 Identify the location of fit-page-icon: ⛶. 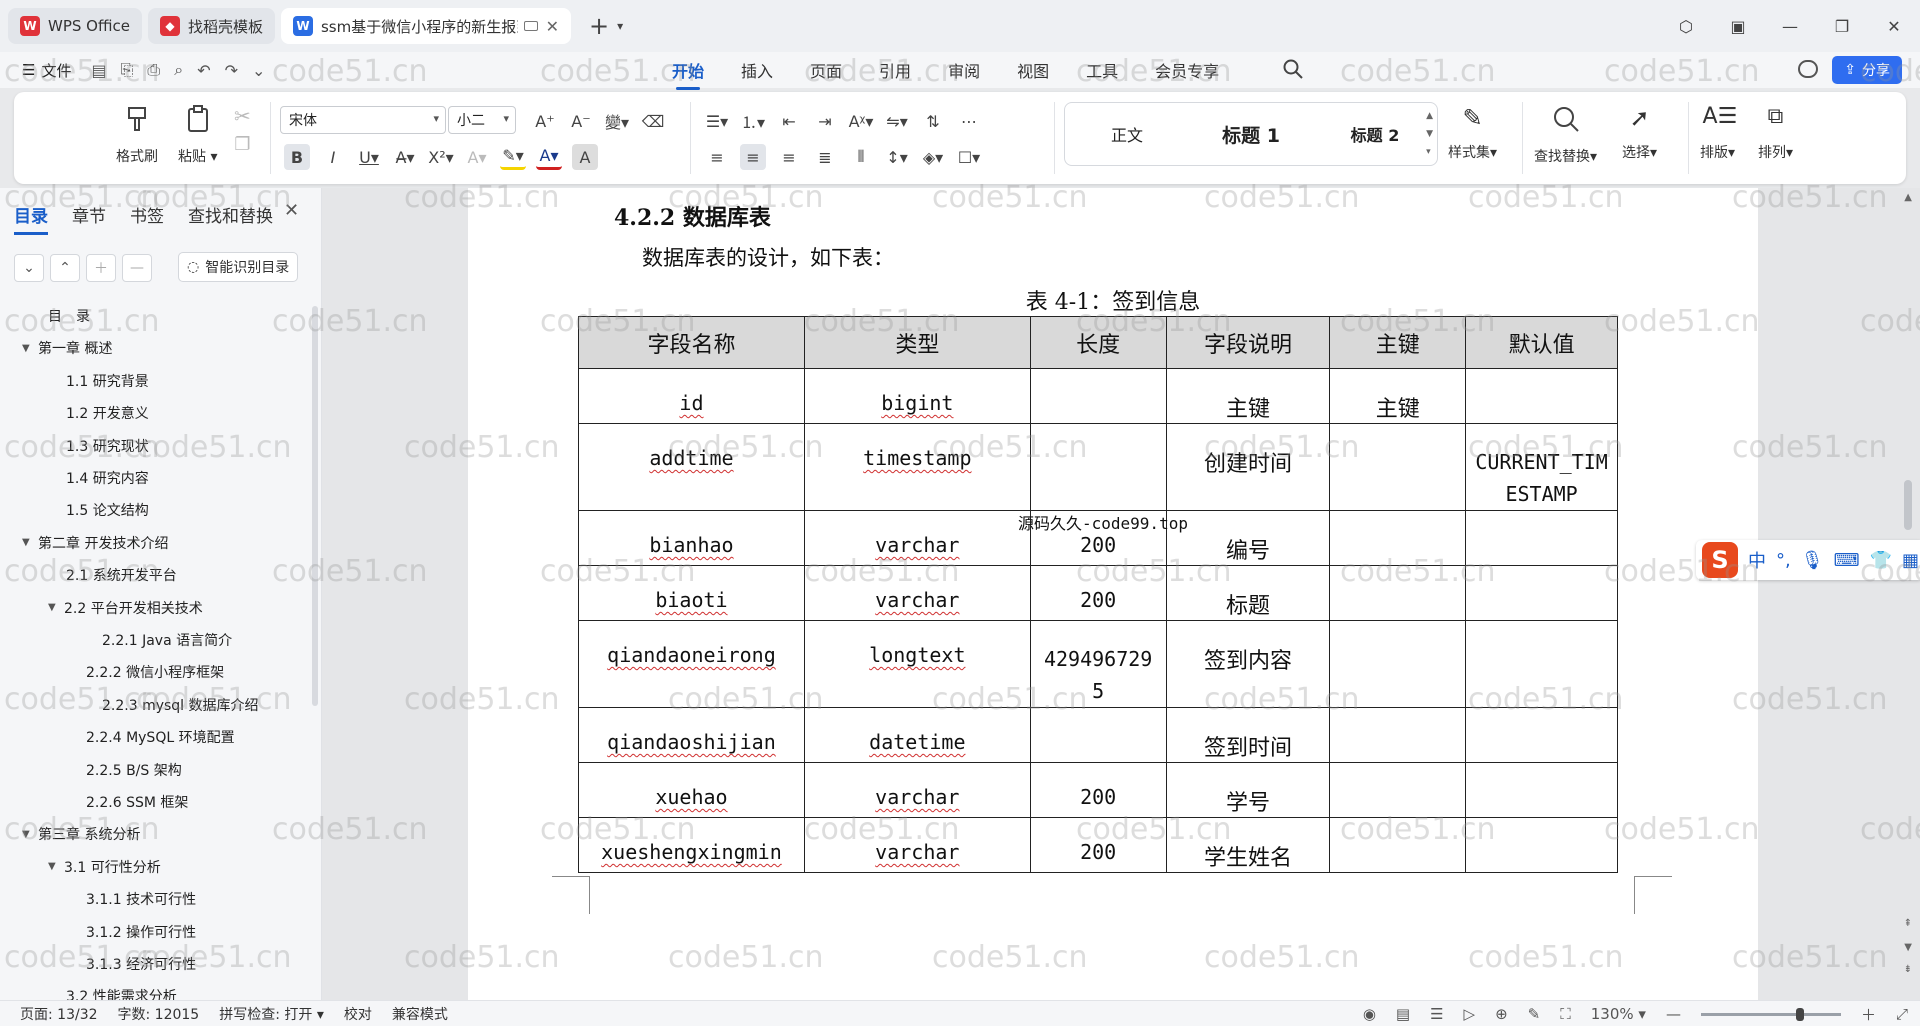
(1565, 1014).